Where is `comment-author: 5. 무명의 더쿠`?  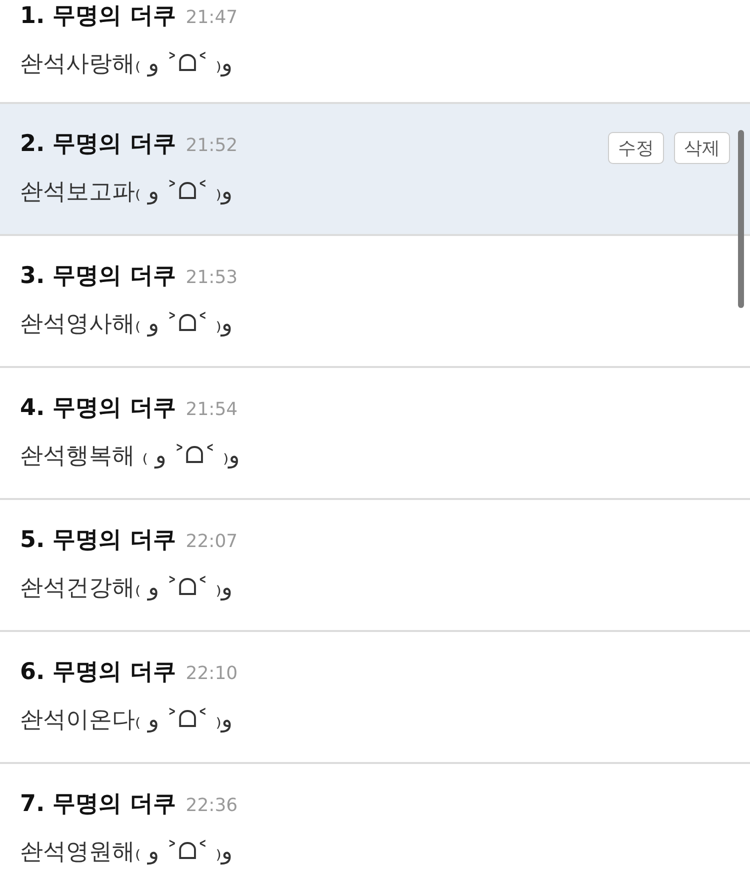 comment-author: 5. 무명의 더쿠 is located at coordinates (98, 540).